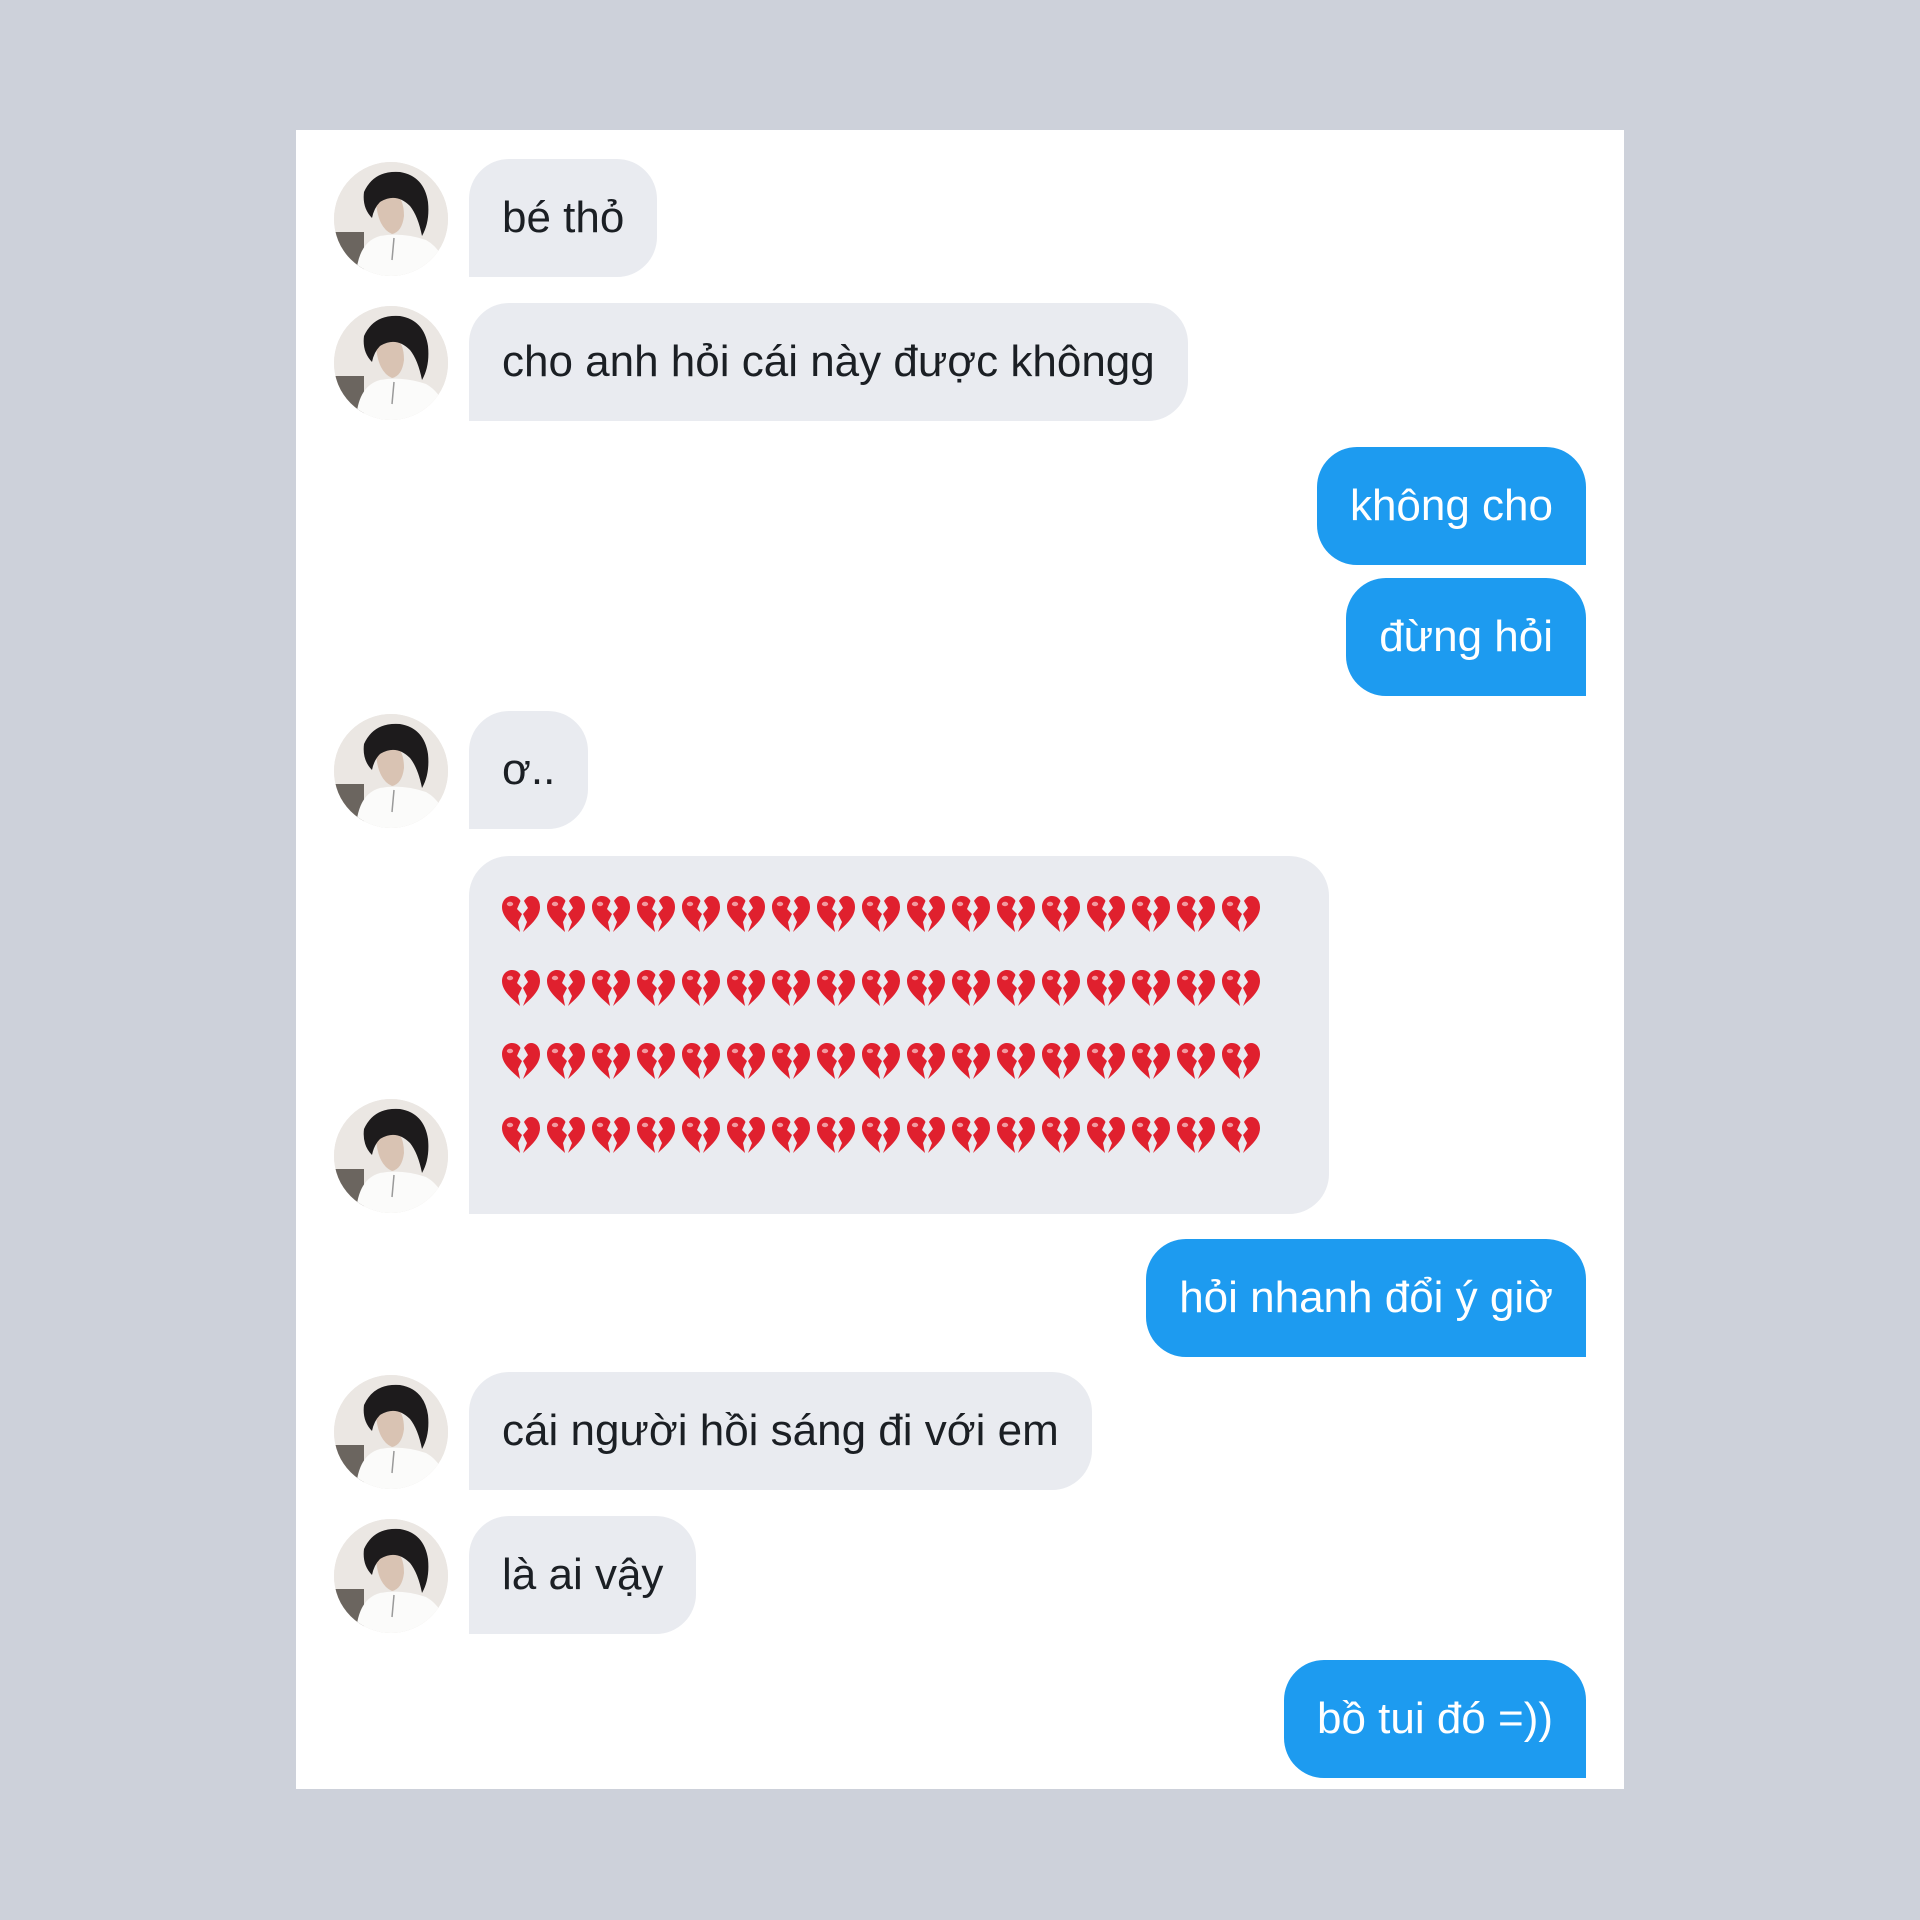 The width and height of the screenshot is (1920, 1920). What do you see at coordinates (828, 362) in the screenshot?
I see `incoming-message-bubble: cho anh hỏi cái này được khôngg` at bounding box center [828, 362].